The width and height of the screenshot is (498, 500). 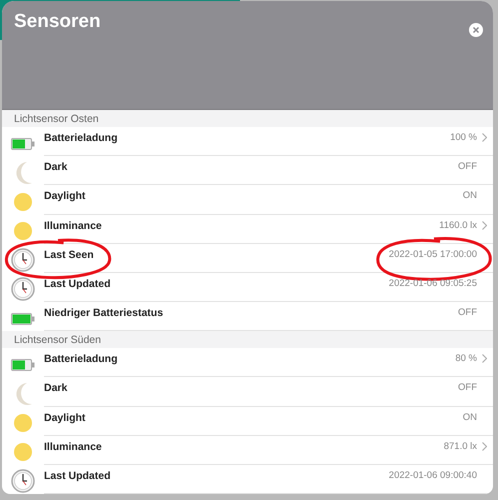 I want to click on sensor-value: 2022-01-05 17:00:00, so click(x=432, y=254).